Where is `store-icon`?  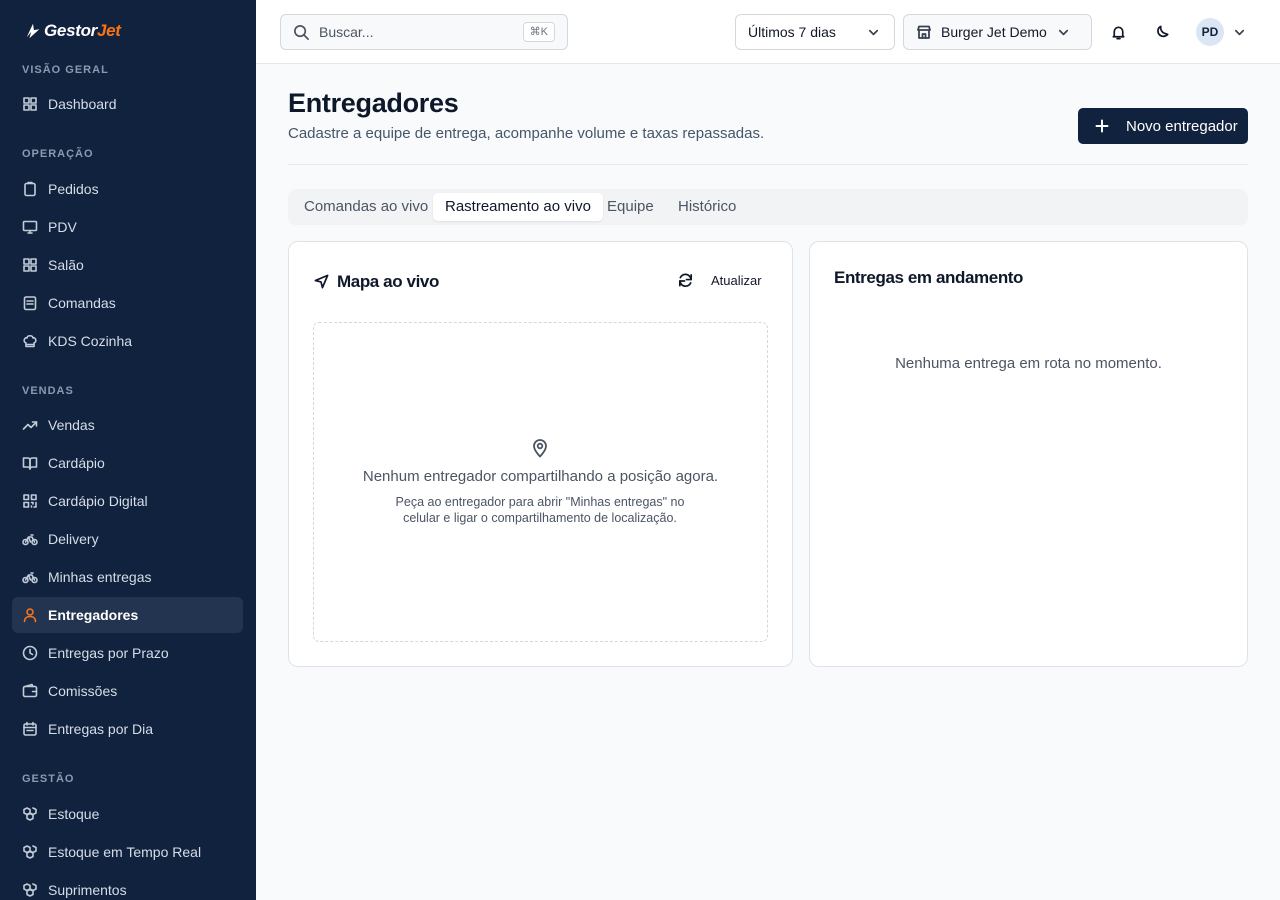 store-icon is located at coordinates (924, 32).